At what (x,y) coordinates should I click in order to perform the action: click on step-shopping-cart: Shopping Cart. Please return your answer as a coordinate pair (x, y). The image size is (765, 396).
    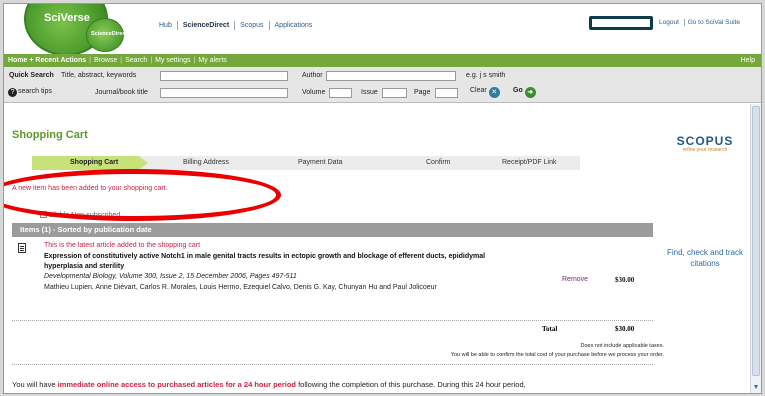
    Looking at the image, I should click on (90, 163).